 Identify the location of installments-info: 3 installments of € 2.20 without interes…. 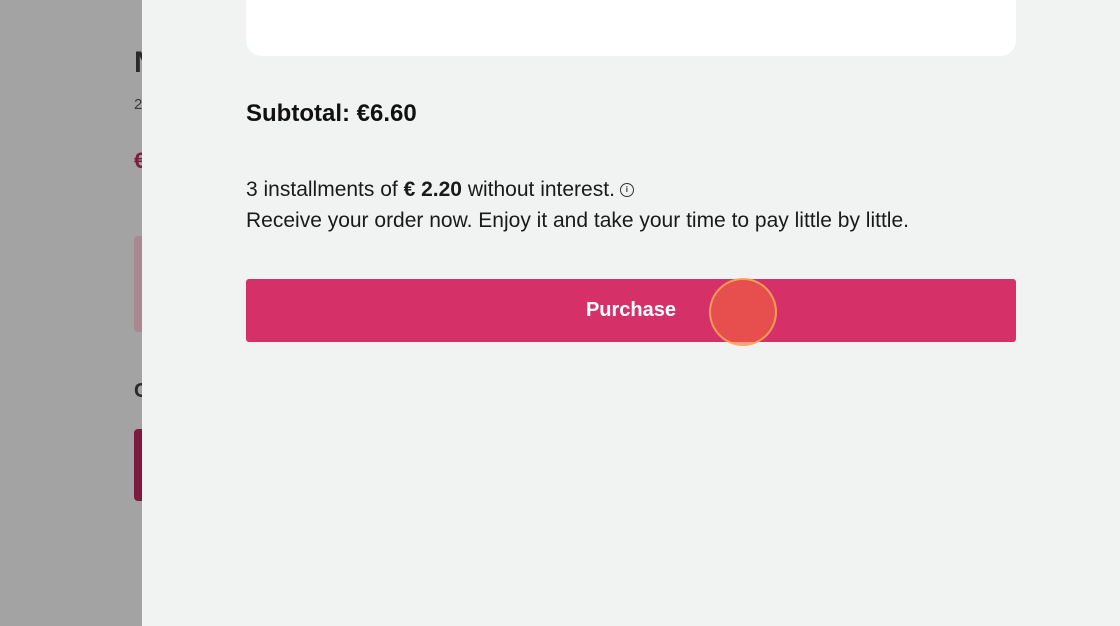
(440, 190).